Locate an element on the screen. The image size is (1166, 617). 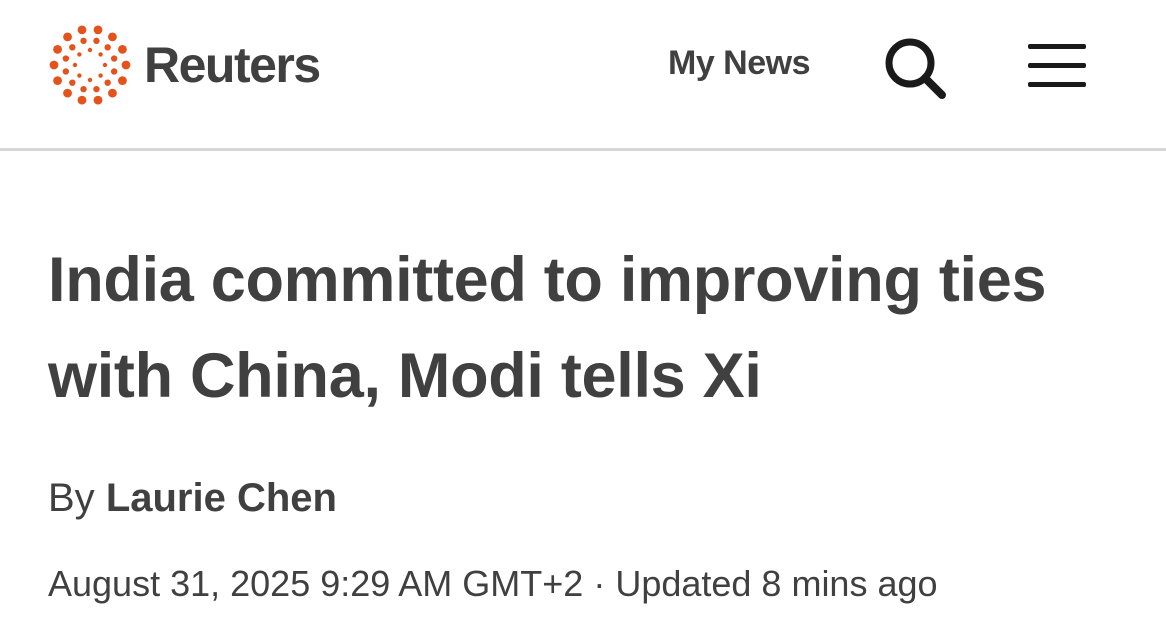
search-icon is located at coordinates (915, 68).